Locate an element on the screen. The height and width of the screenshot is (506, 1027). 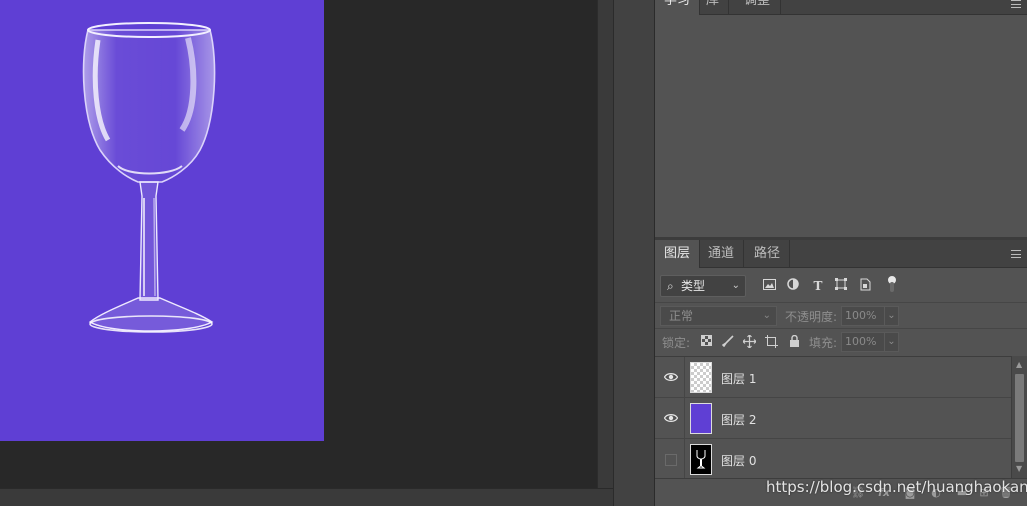
hidden-visibility-box is located at coordinates (671, 460).